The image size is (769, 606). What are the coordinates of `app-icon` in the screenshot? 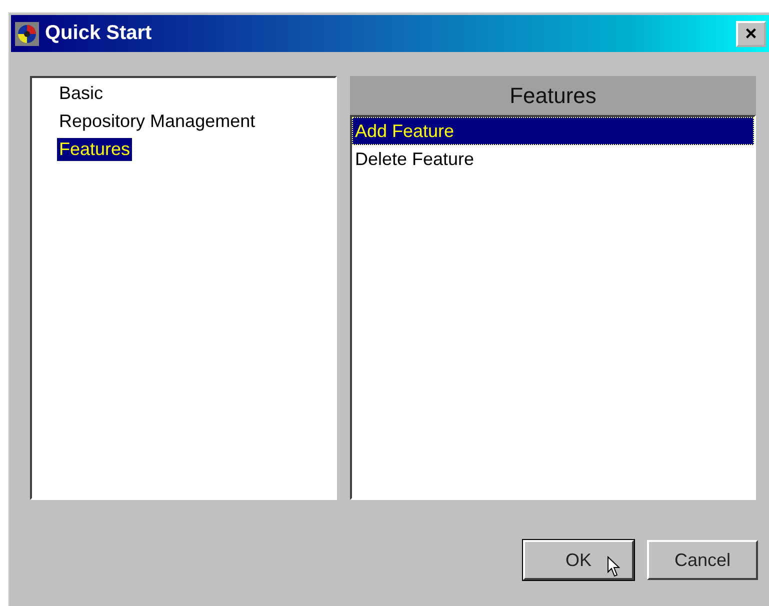 It's located at (27, 34).